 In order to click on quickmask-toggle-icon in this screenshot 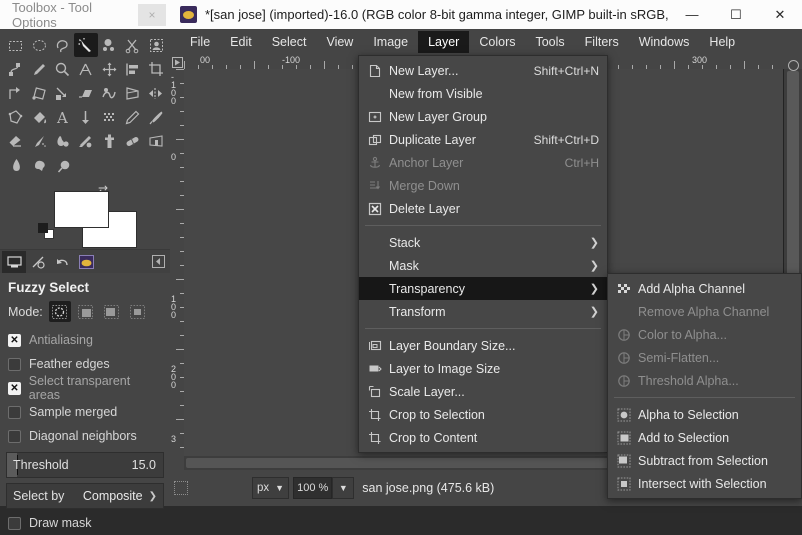, I will do `click(181, 488)`.